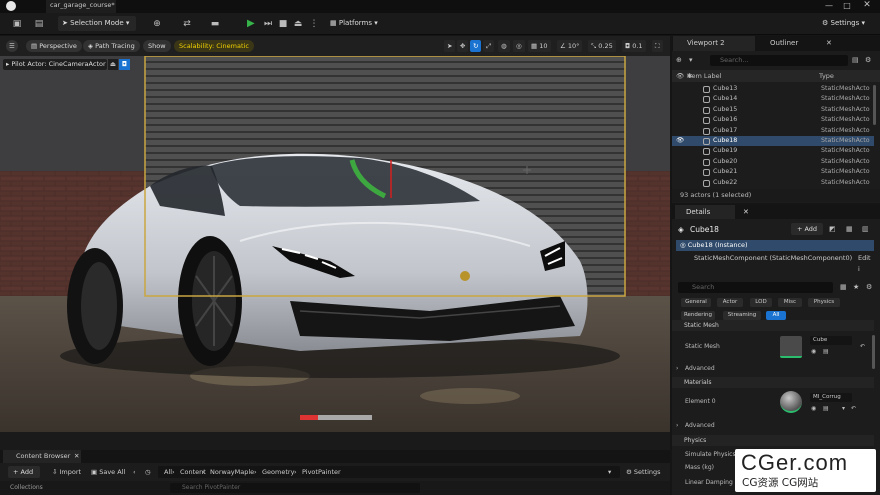 The image size is (880, 495). Describe the element at coordinates (698, 315) in the screenshot. I see `filter-rendering: Rendering` at that location.